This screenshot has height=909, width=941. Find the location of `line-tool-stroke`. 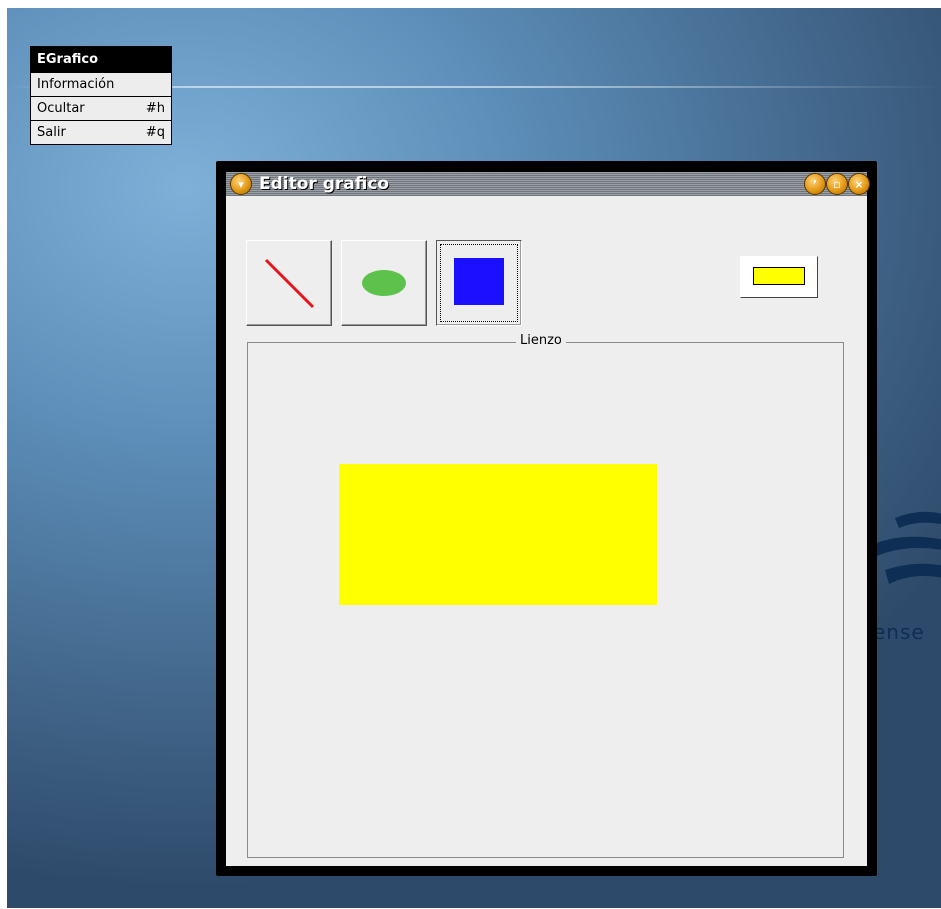

line-tool-stroke is located at coordinates (289, 283).